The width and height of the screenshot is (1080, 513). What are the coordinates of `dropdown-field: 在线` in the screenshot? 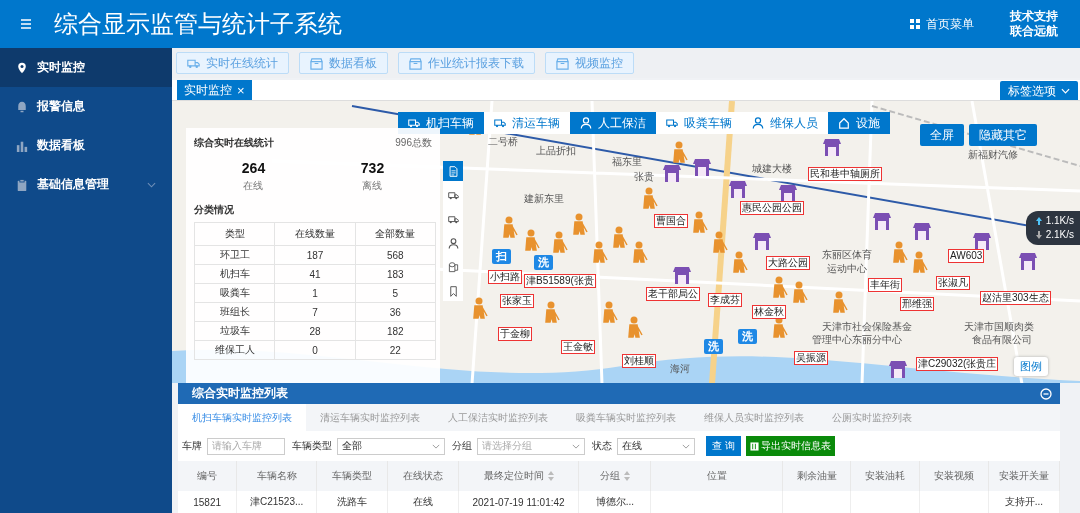 It's located at (656, 446).